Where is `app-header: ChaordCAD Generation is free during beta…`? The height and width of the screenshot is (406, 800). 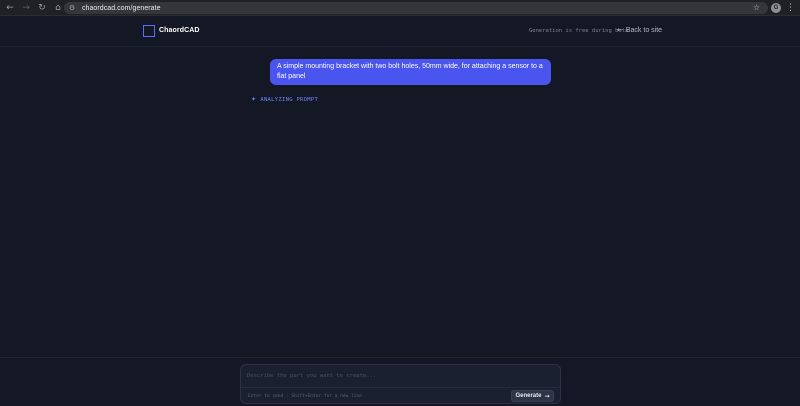
app-header: ChaordCAD Generation is free during beta… is located at coordinates (400, 32).